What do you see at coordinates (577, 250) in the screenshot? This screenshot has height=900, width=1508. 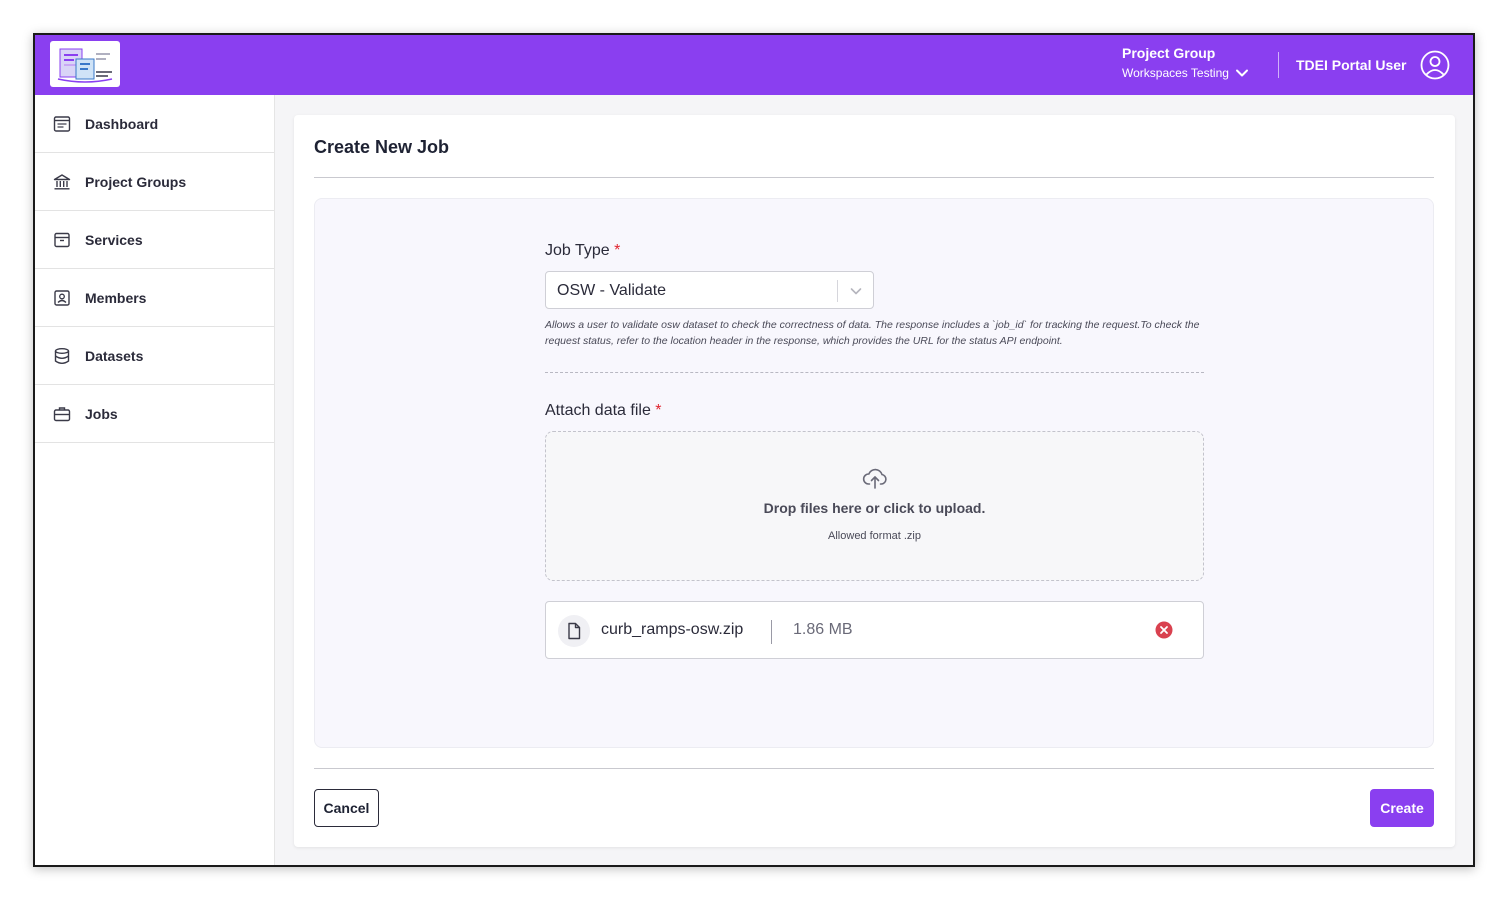 I see `job-type-label-text: Job Type` at bounding box center [577, 250].